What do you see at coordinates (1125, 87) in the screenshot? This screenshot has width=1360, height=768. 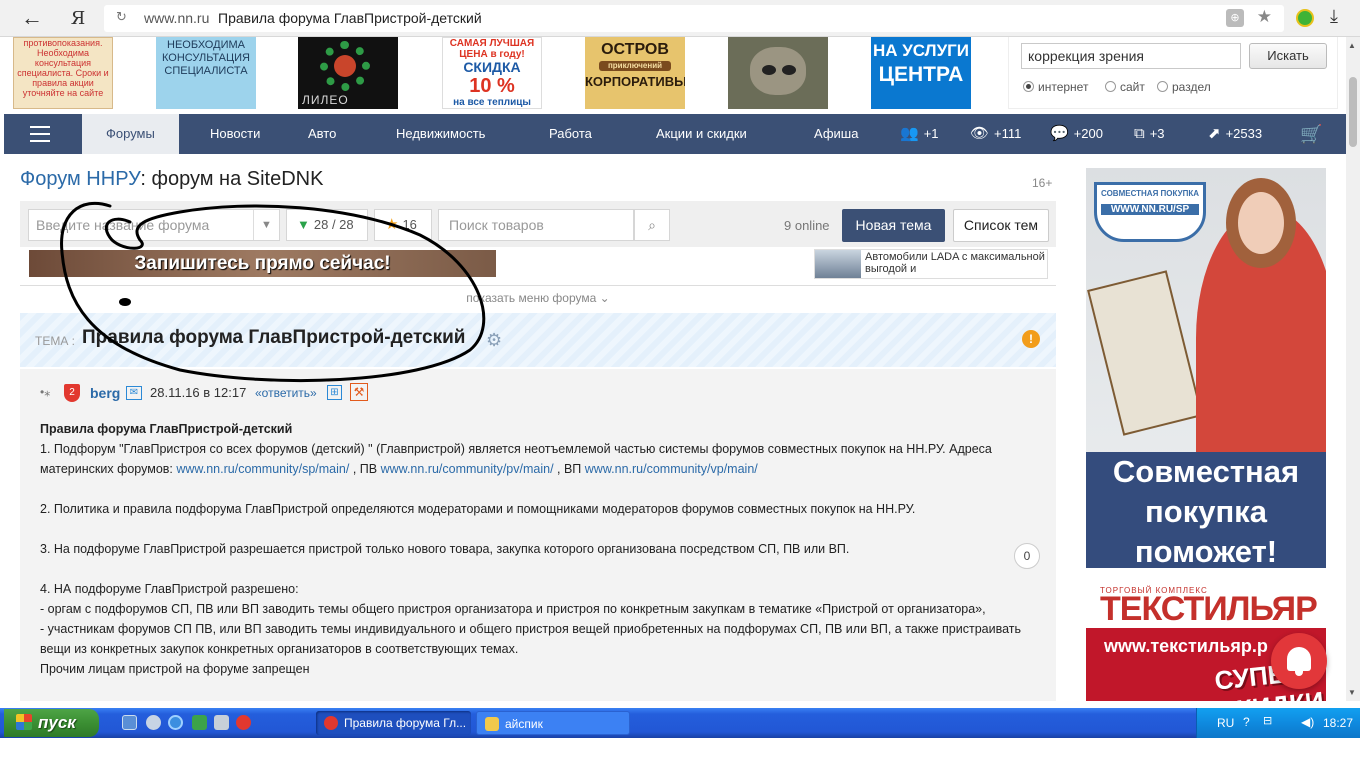 I see `search-scope-site: сайт` at bounding box center [1125, 87].